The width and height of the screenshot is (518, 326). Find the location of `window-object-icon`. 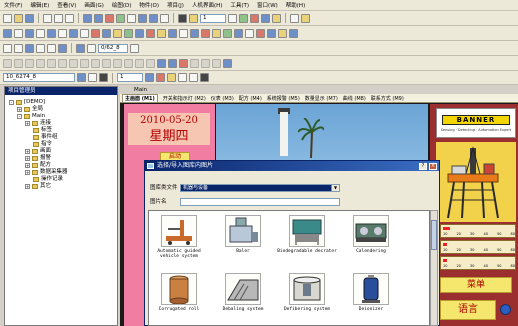

window-object-icon is located at coordinates (183, 33).